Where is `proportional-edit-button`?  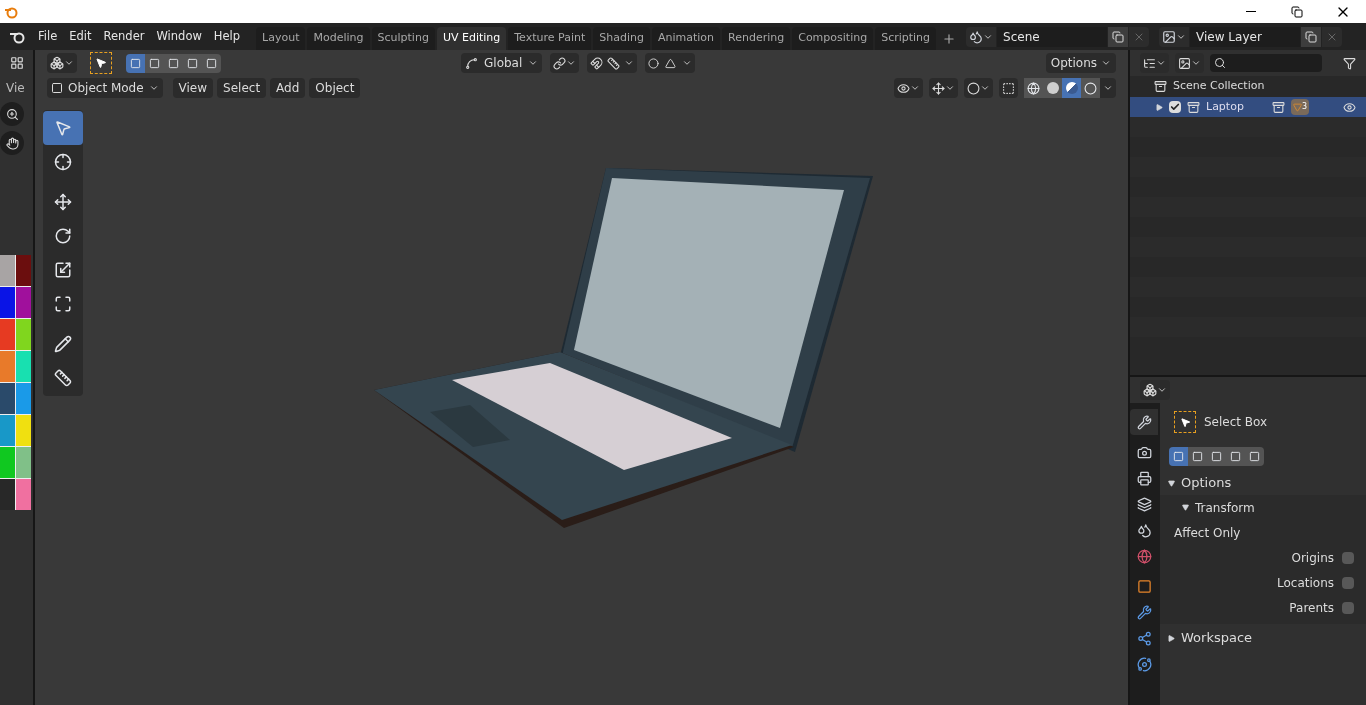 proportional-edit-button is located at coordinates (670, 63).